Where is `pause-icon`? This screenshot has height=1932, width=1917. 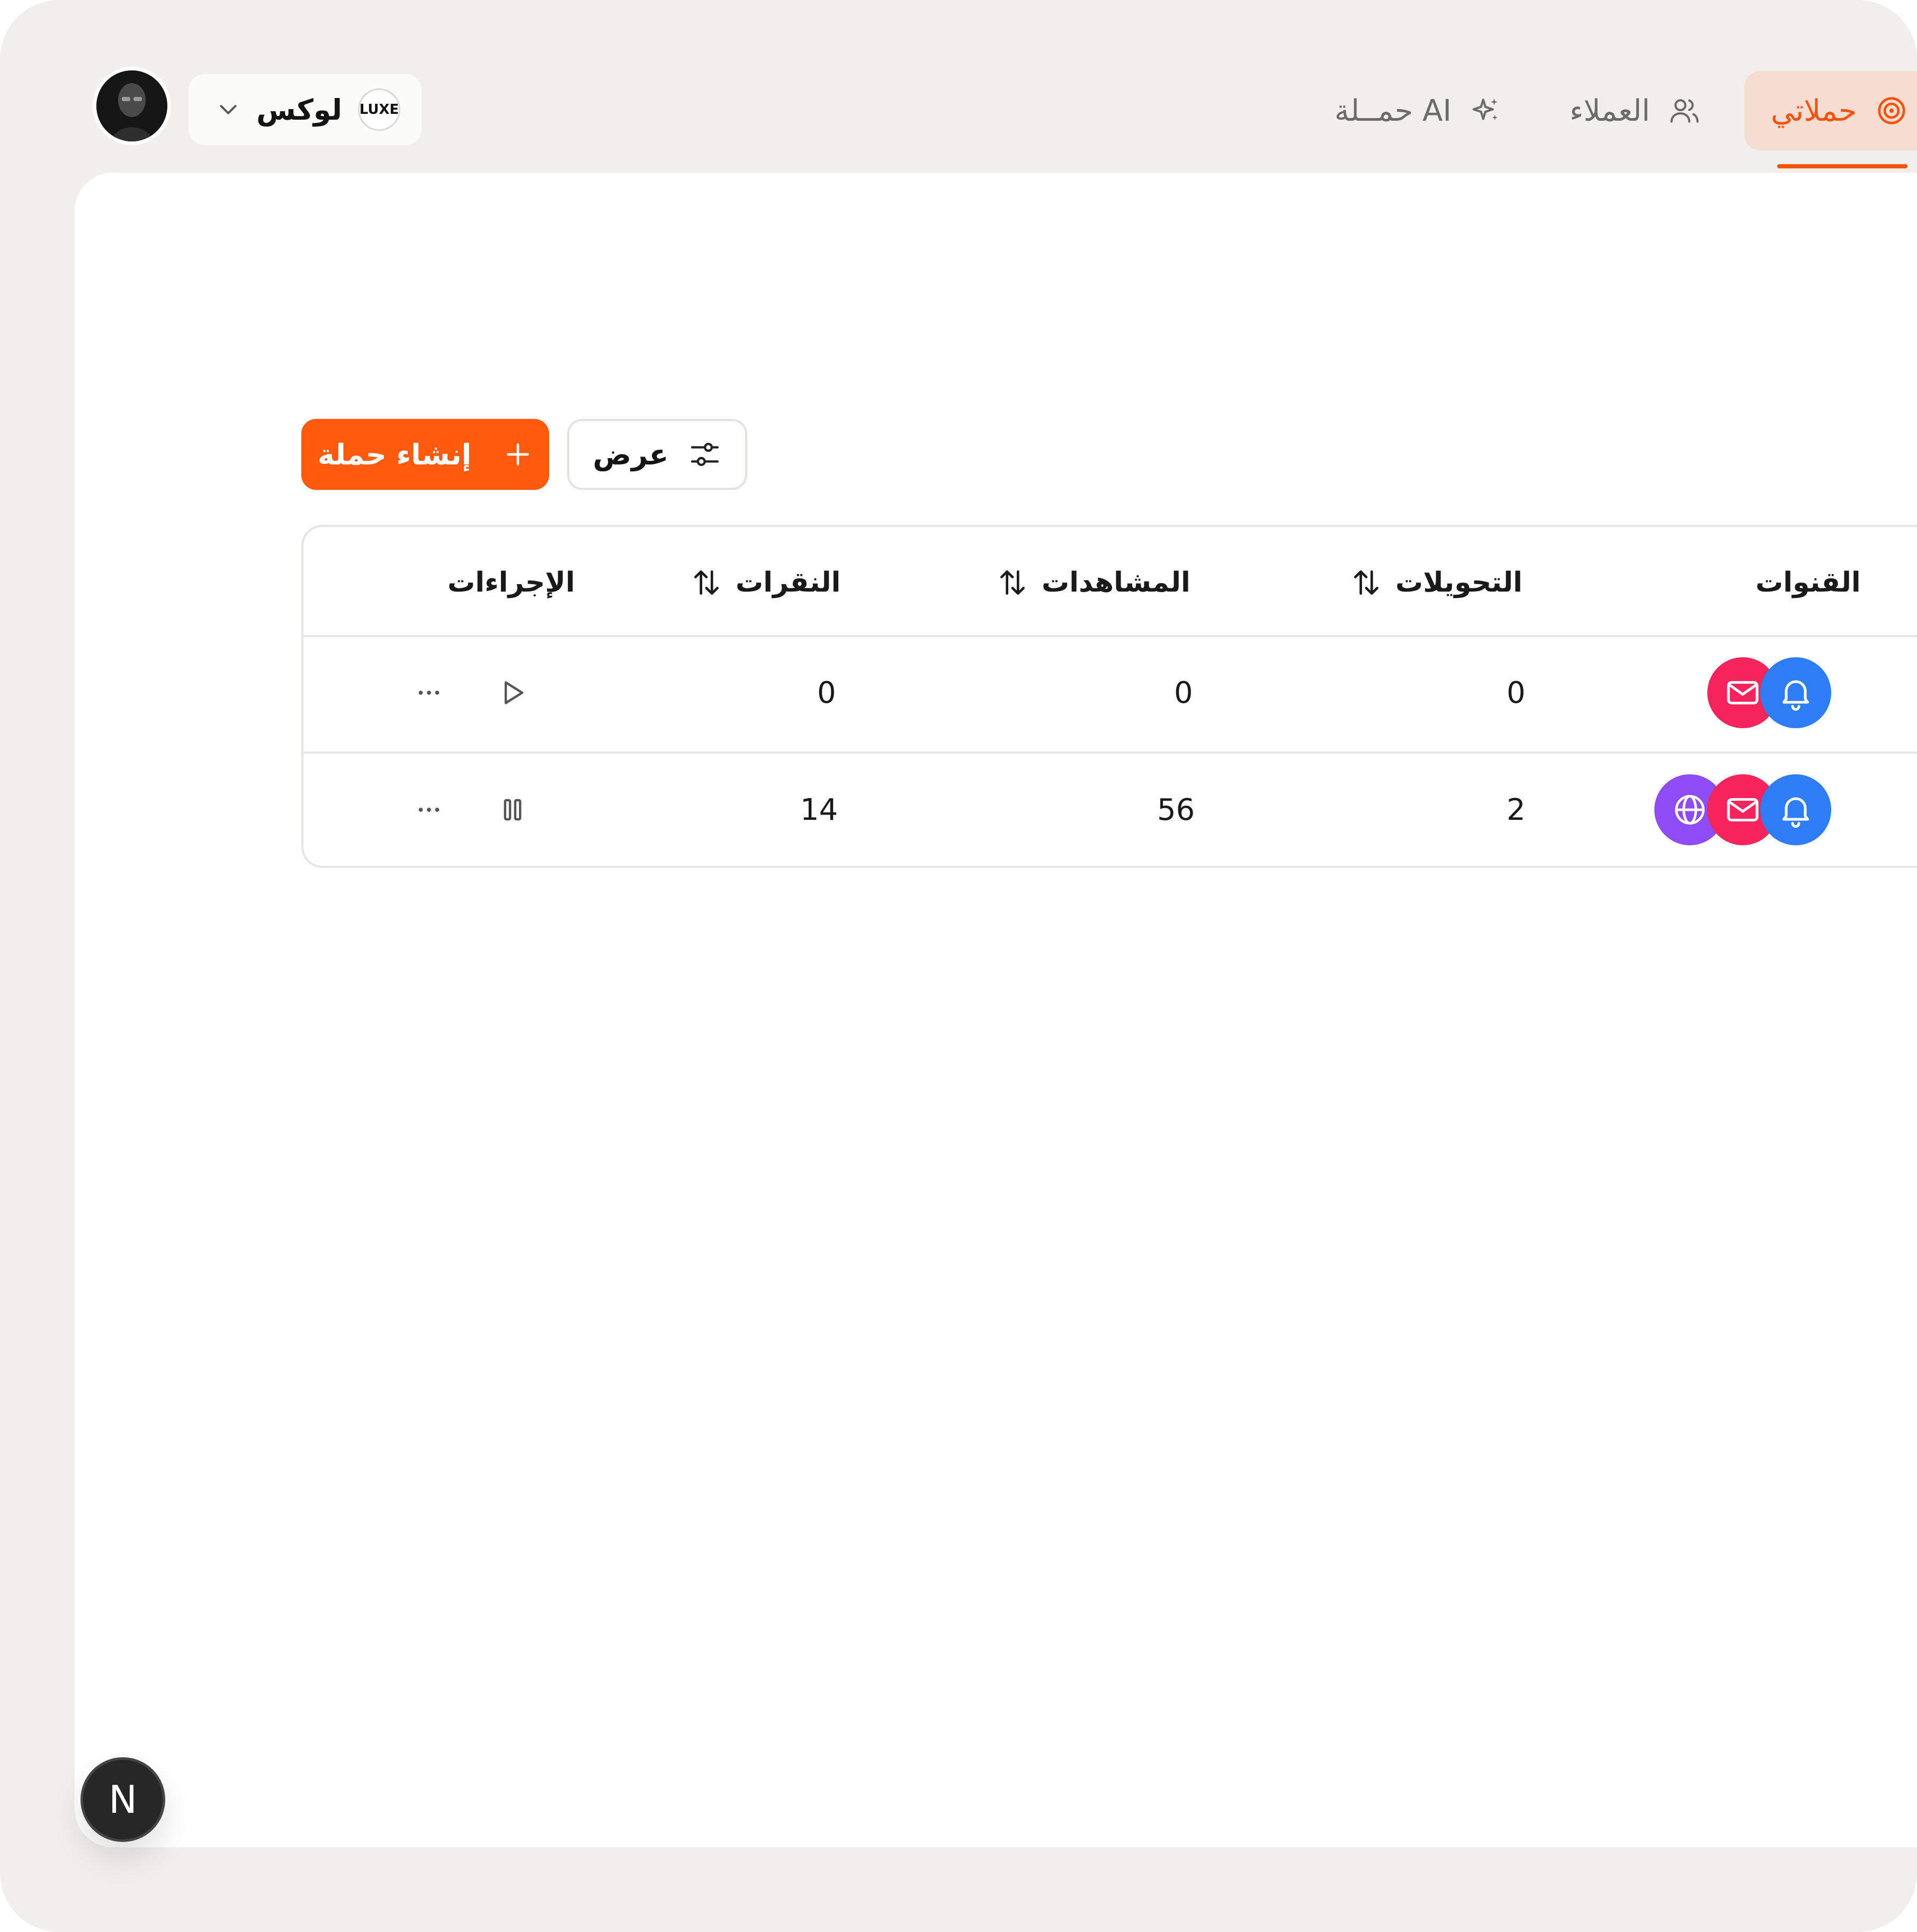
pause-icon is located at coordinates (513, 810).